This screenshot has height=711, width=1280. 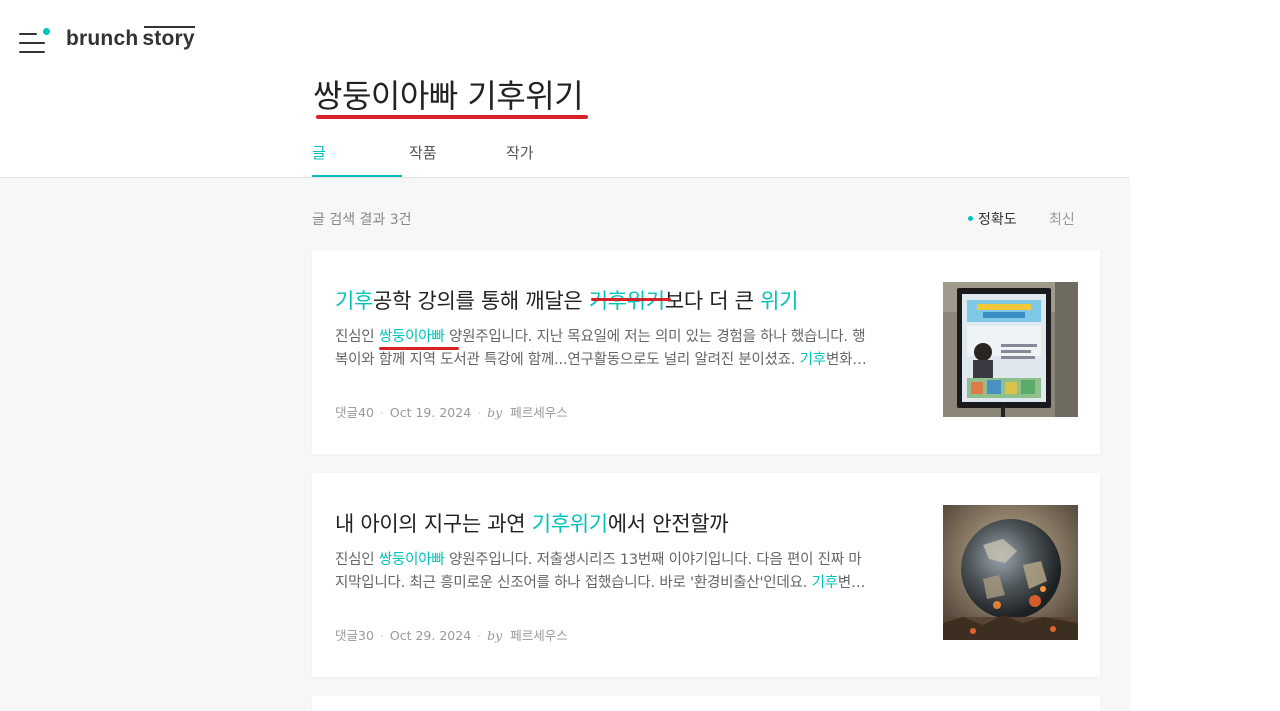 What do you see at coordinates (706, 703) in the screenshot?
I see `article-card` at bounding box center [706, 703].